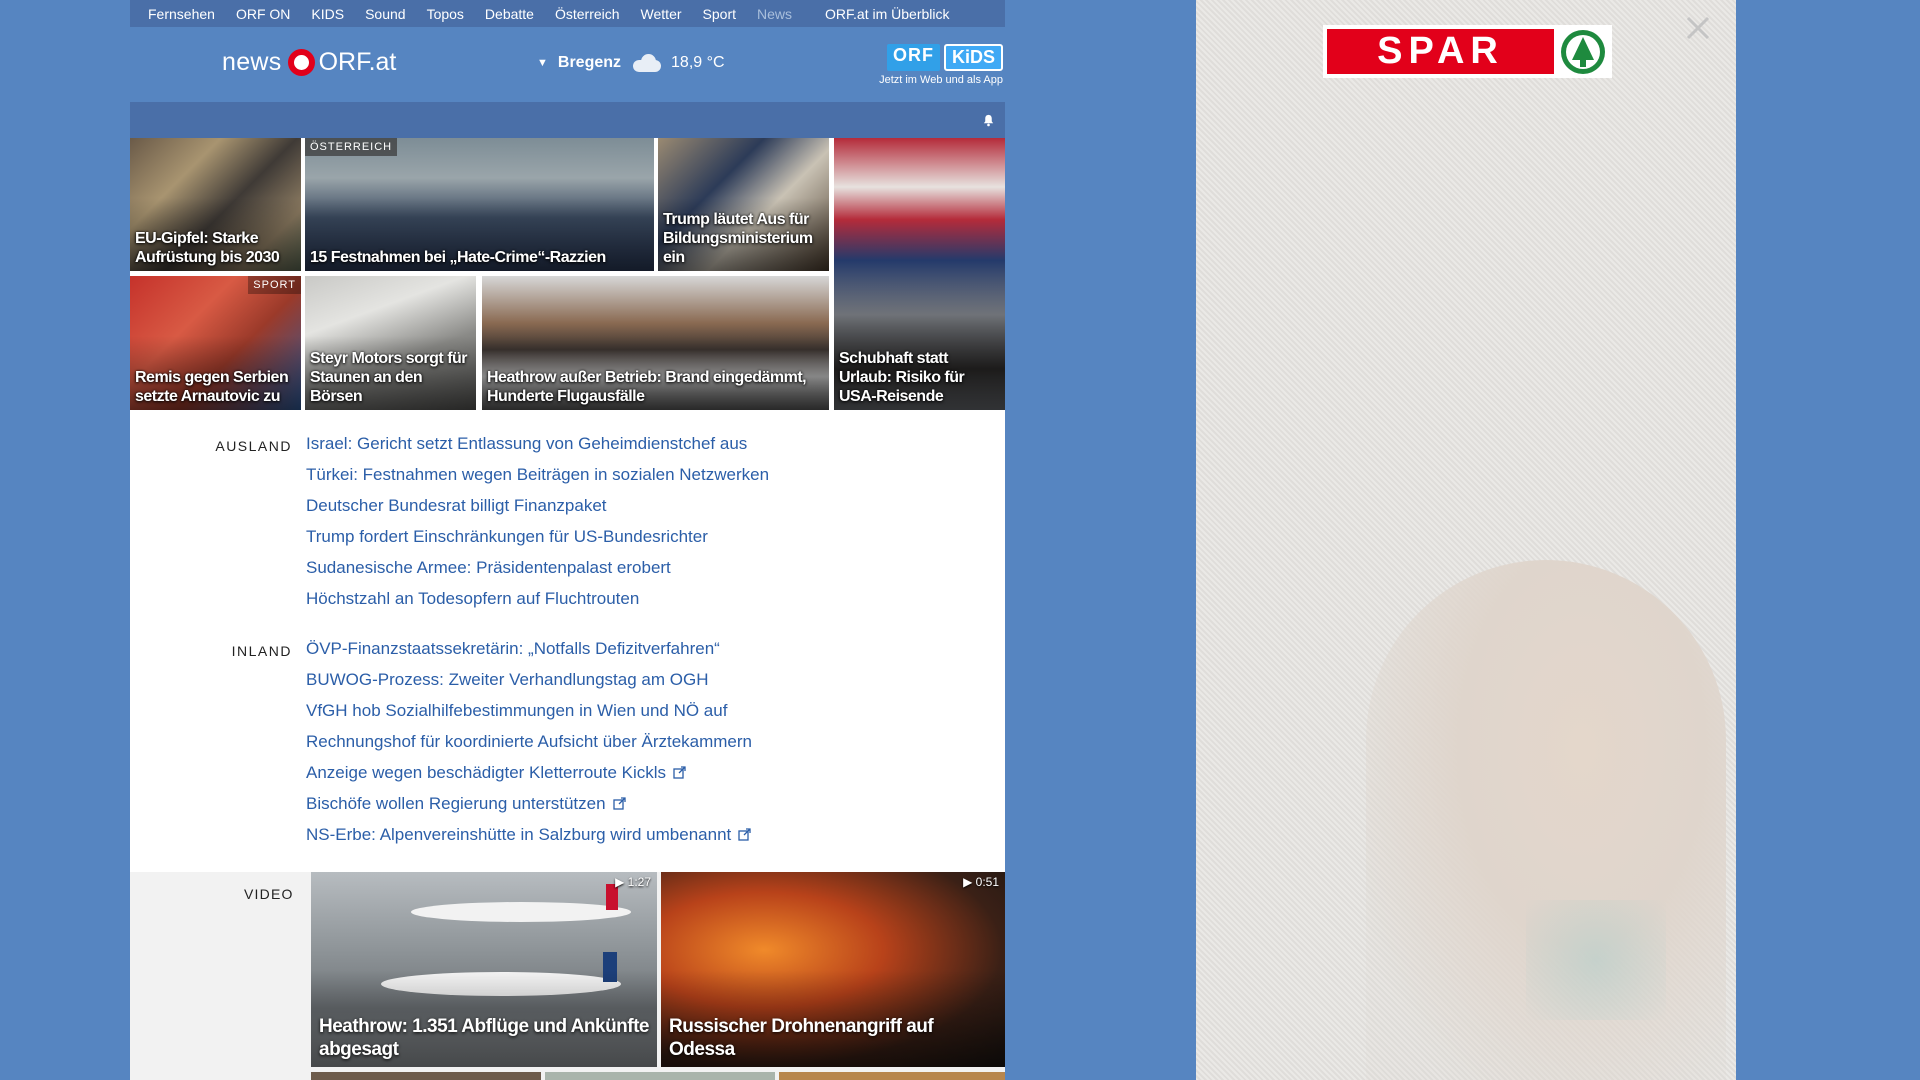 This screenshot has width=1920, height=1080. I want to click on list-item: Bischöfe wollen Regierung unterstützen, so click(529, 809).